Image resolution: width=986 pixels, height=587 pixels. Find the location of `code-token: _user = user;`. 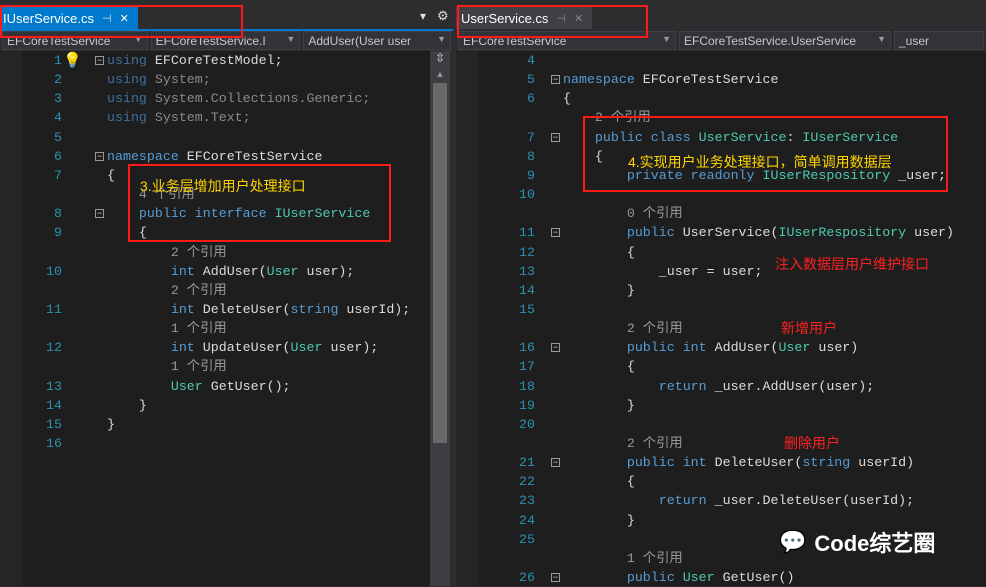

code-token: _user = user; is located at coordinates (663, 271).